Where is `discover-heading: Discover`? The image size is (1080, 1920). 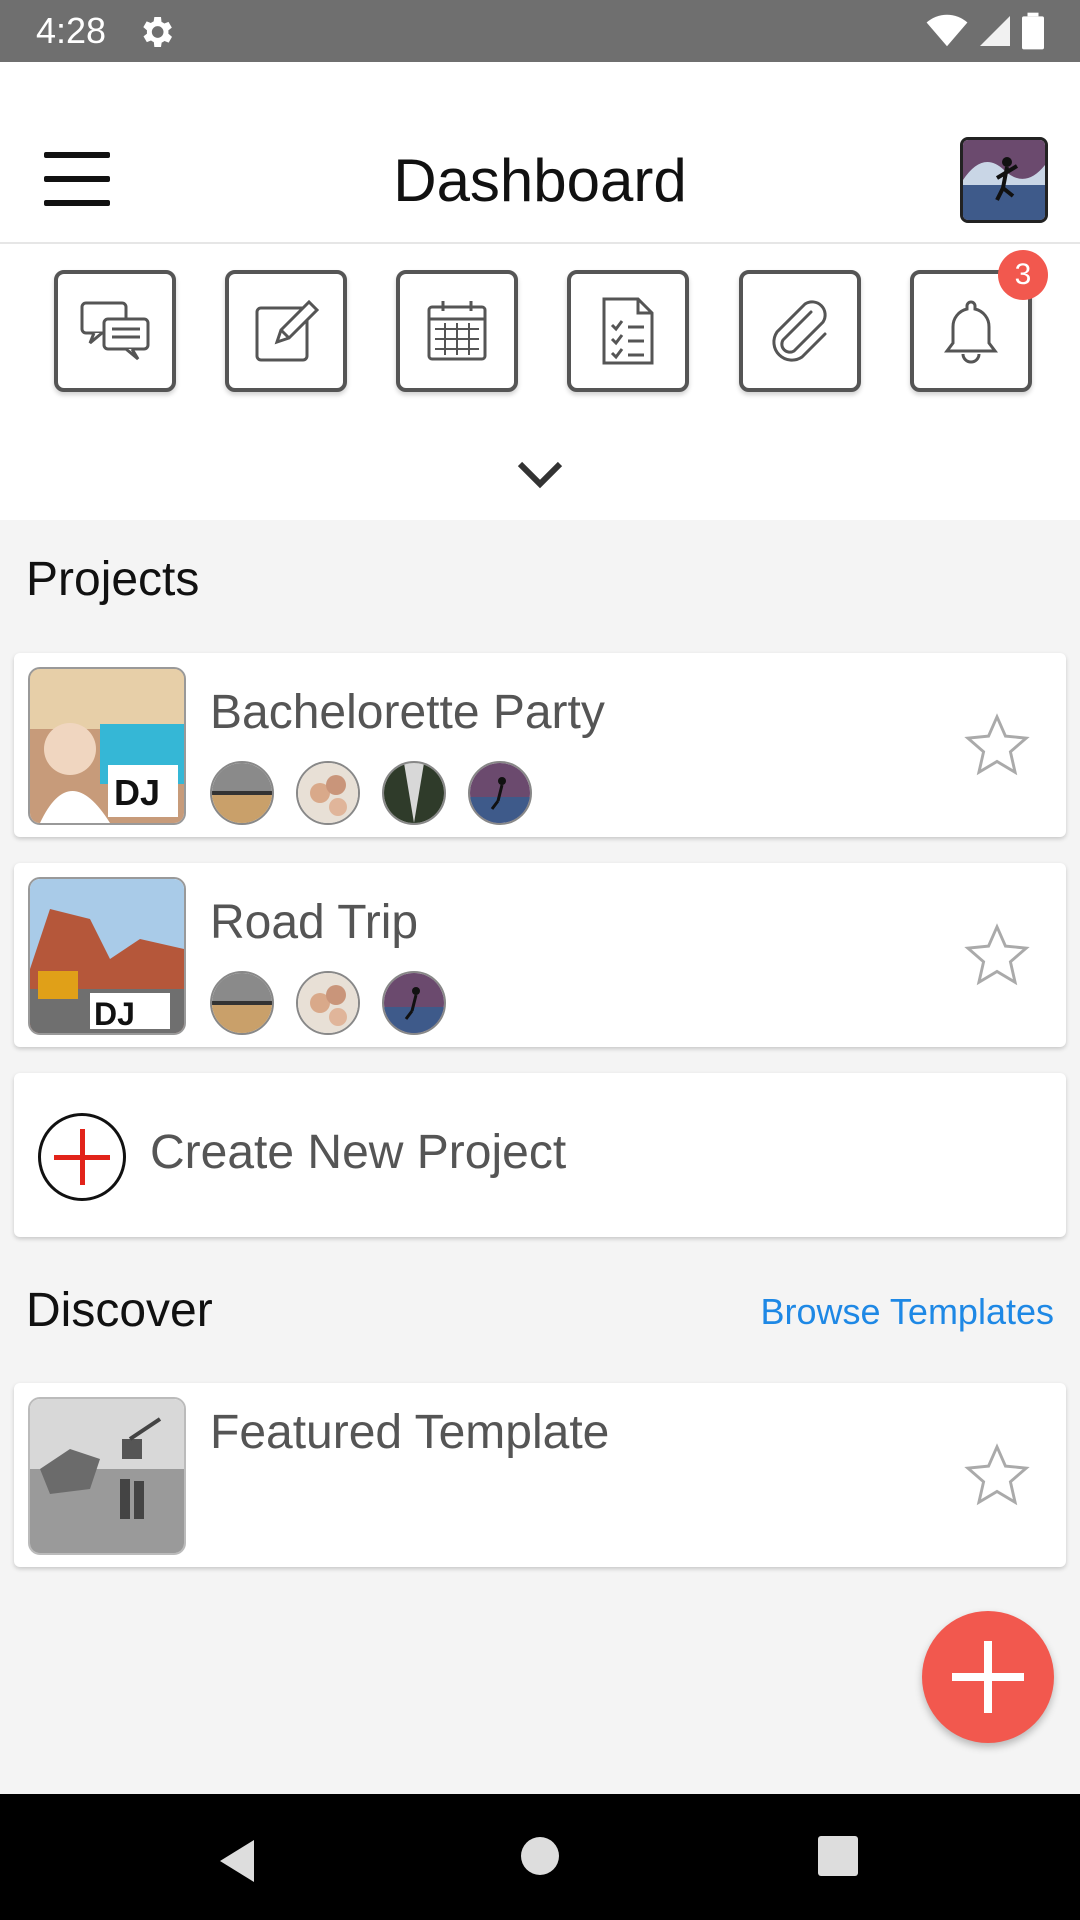
discover-heading: Discover is located at coordinates (119, 1310).